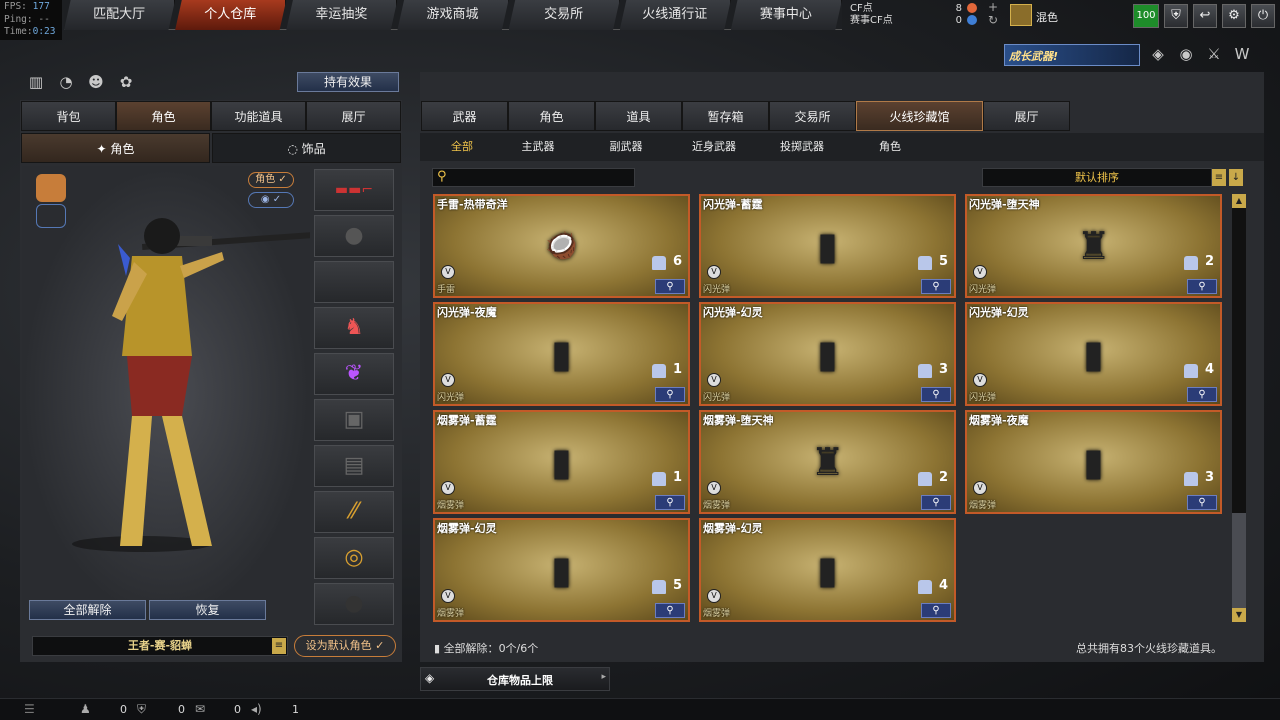 The width and height of the screenshot is (1280, 720). Describe the element at coordinates (802, 147) in the screenshot. I see `filter-throwable: 投掷武器` at that location.